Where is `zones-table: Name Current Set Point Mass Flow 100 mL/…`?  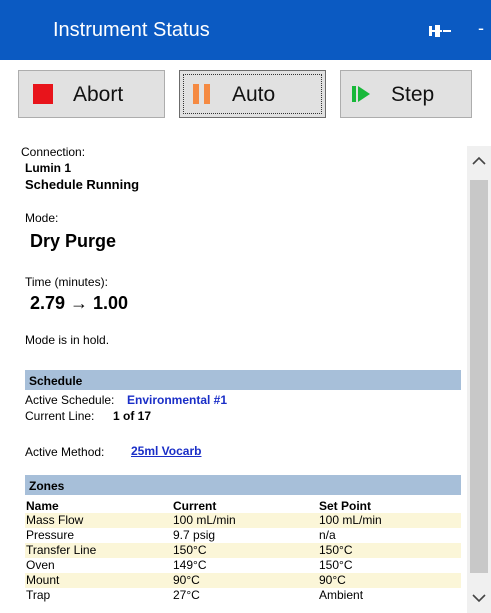
zones-table: Name Current Set Point Mass Flow 100 mL/… is located at coordinates (243, 551).